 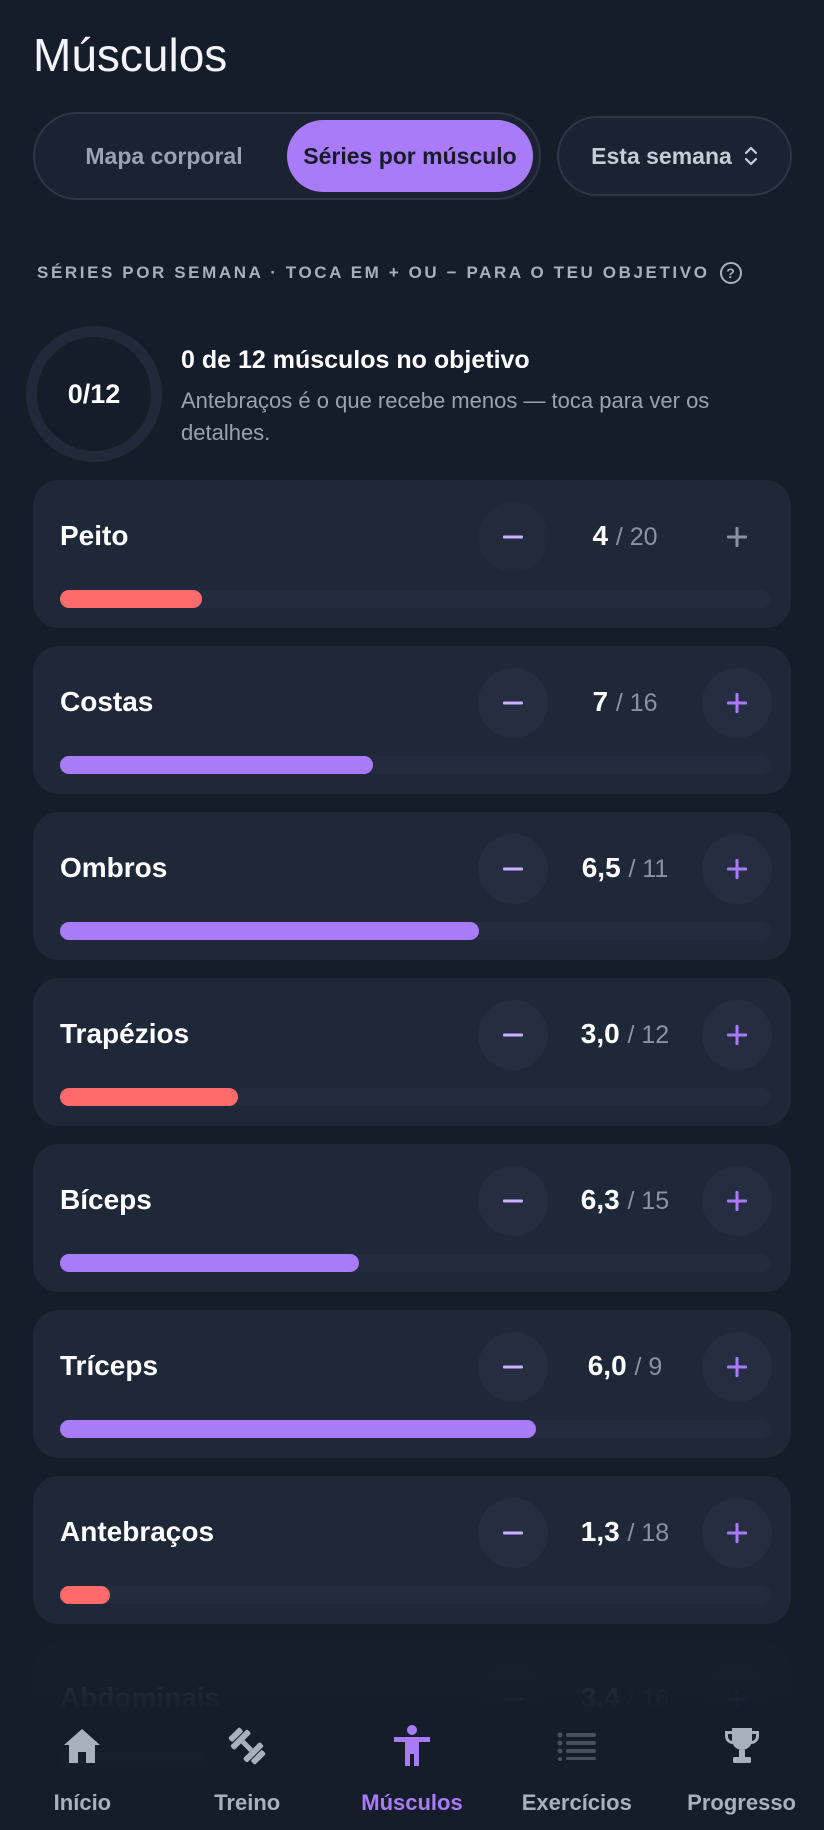 I want to click on sets-goal: / 20, so click(x=636, y=537).